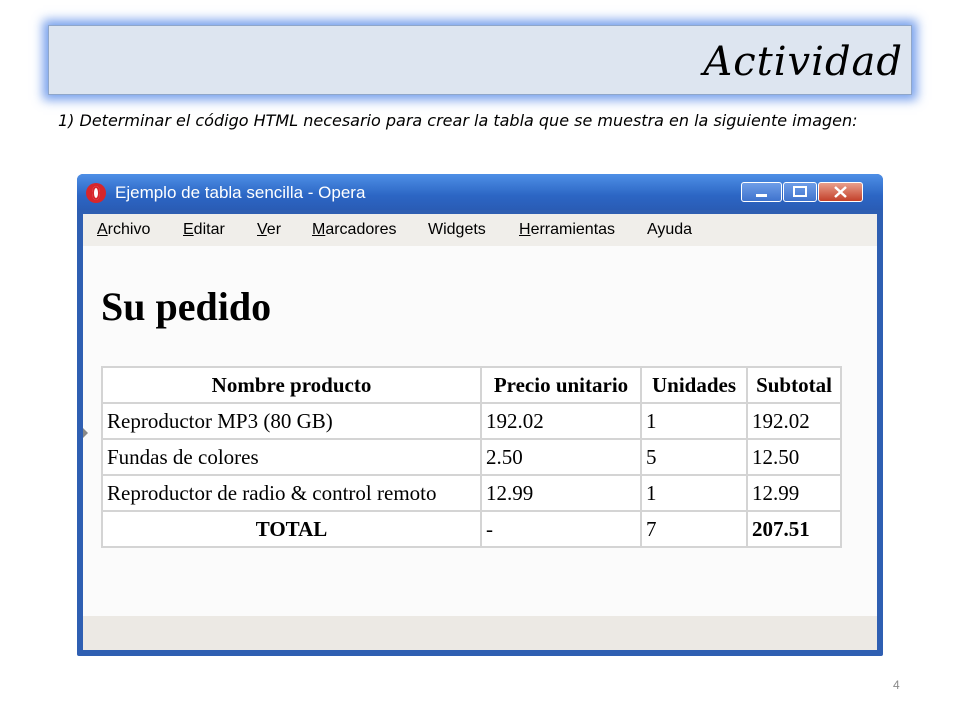 This screenshot has height=720, width=960. I want to click on table-cell: 2.50, so click(561, 457).